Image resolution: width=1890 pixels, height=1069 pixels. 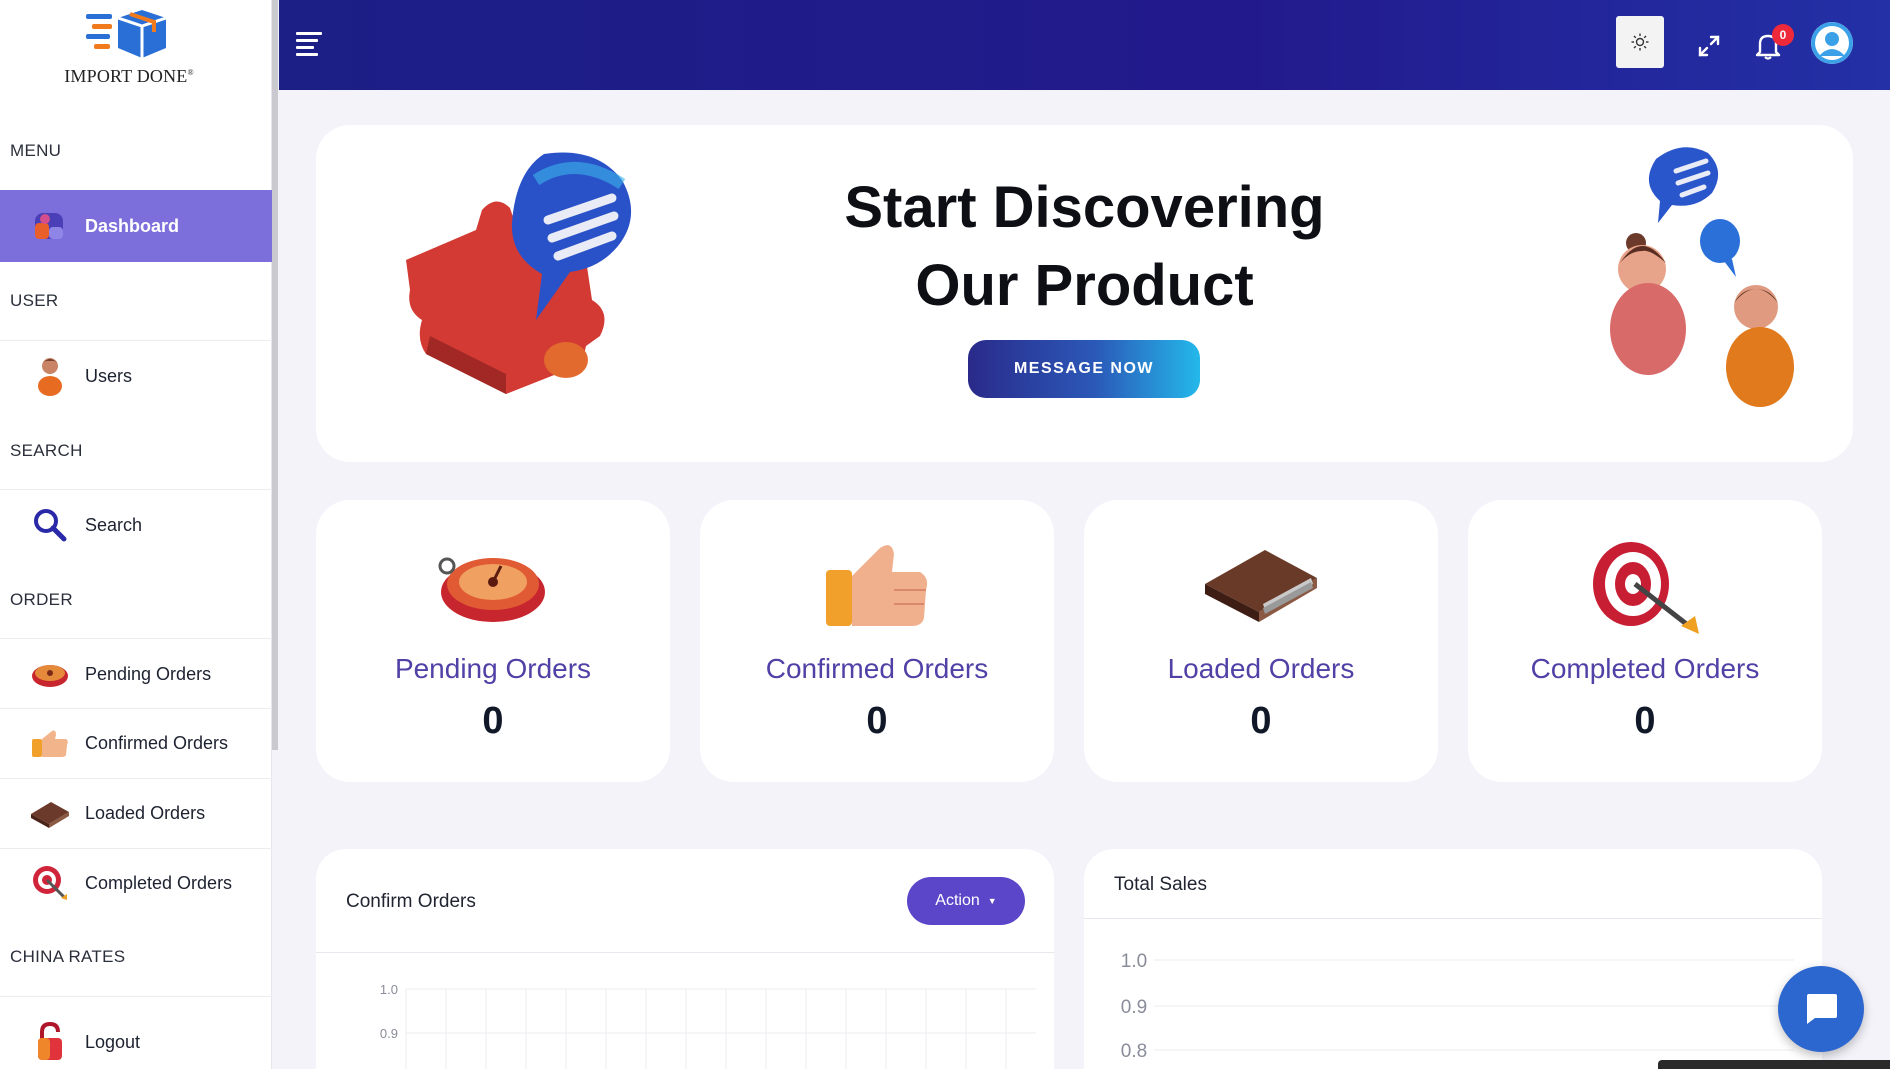 What do you see at coordinates (132, 225) in the screenshot?
I see `sidebar-item-label: Dashboard` at bounding box center [132, 225].